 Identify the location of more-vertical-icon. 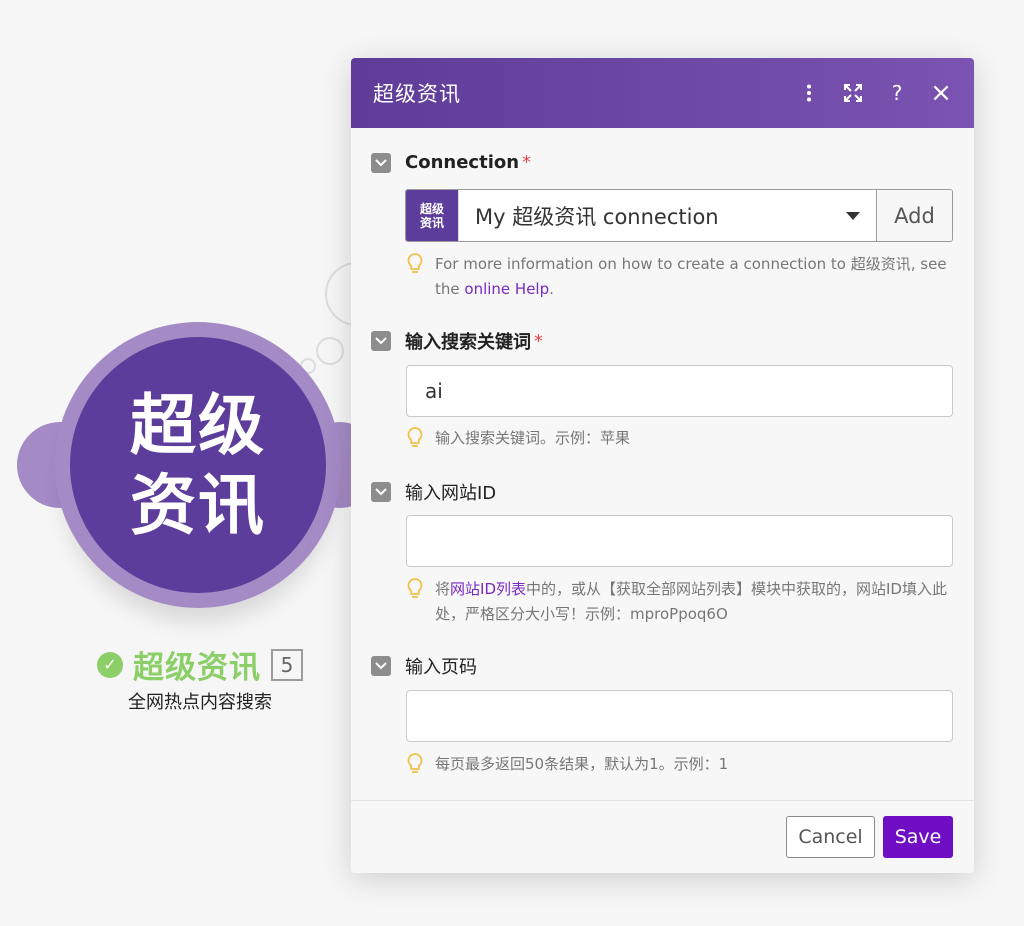
(809, 93).